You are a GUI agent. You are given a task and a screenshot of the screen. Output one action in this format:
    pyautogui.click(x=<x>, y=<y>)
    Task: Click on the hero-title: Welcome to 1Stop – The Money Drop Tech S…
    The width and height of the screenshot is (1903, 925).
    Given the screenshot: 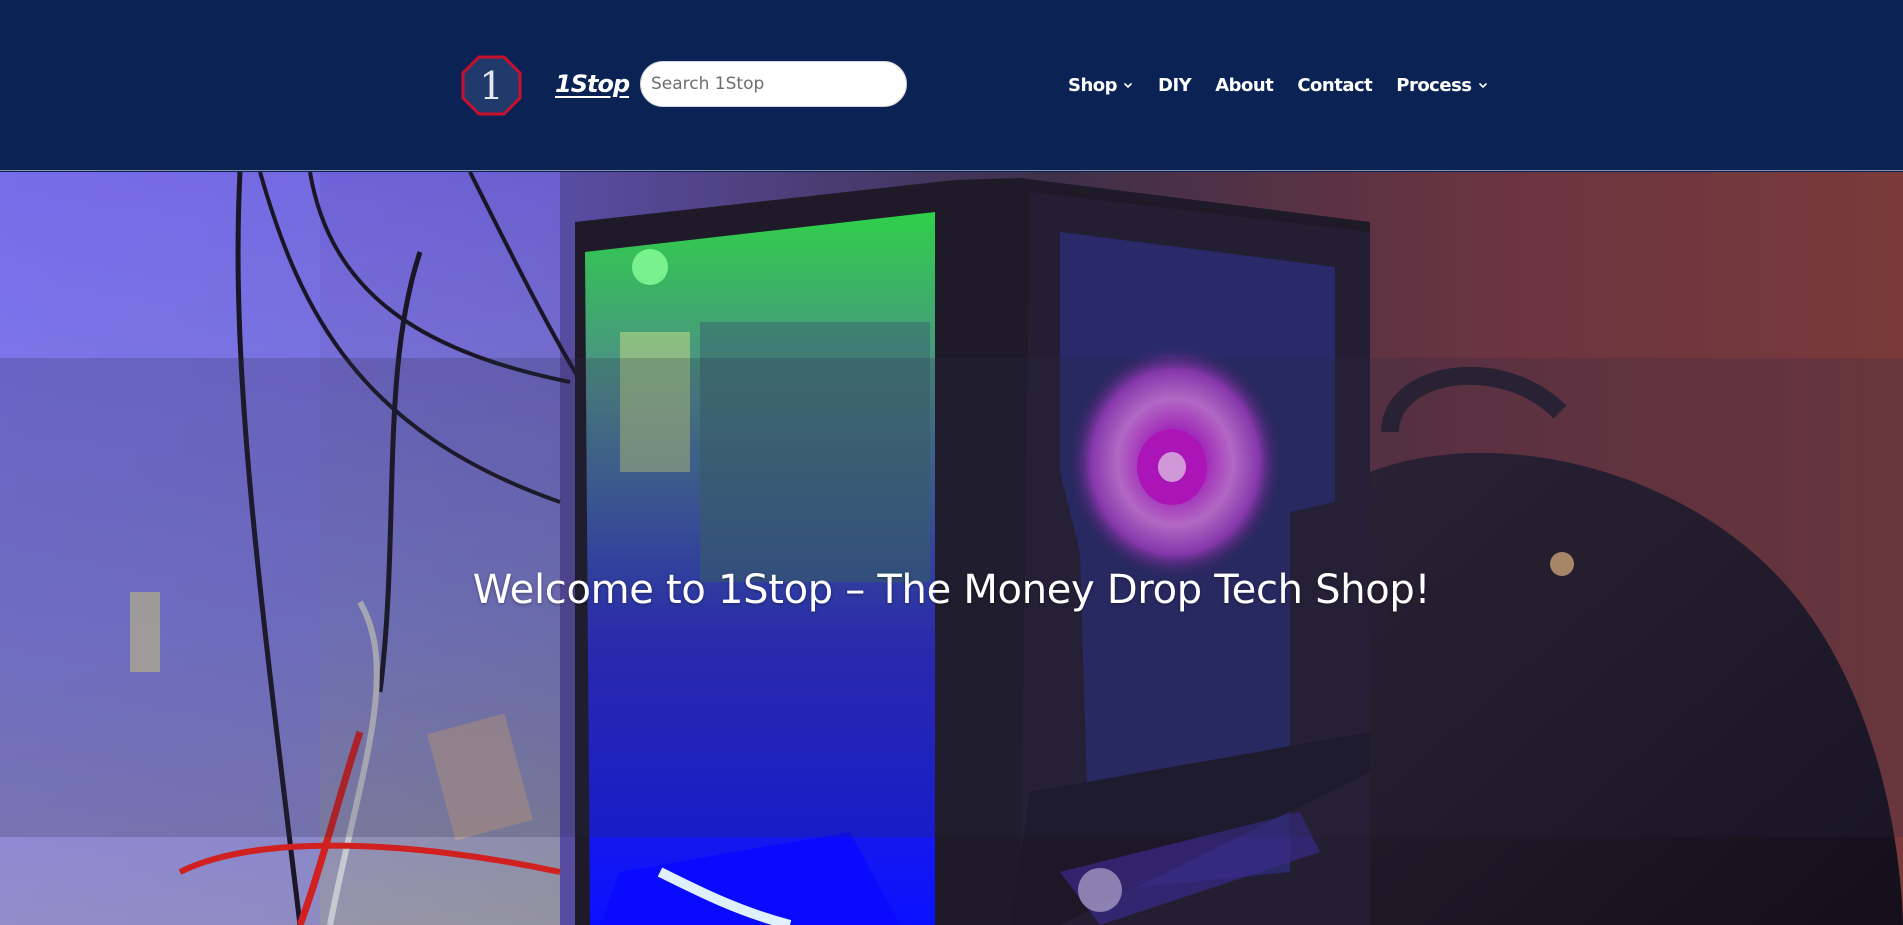 What is the action you would take?
    pyautogui.click(x=951, y=590)
    